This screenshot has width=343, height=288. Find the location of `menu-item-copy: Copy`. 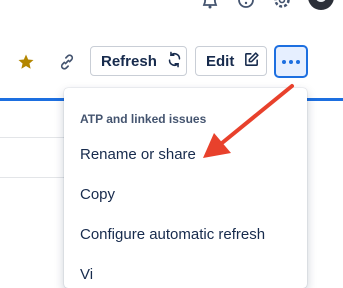

menu-item-copy: Copy is located at coordinates (97, 194).